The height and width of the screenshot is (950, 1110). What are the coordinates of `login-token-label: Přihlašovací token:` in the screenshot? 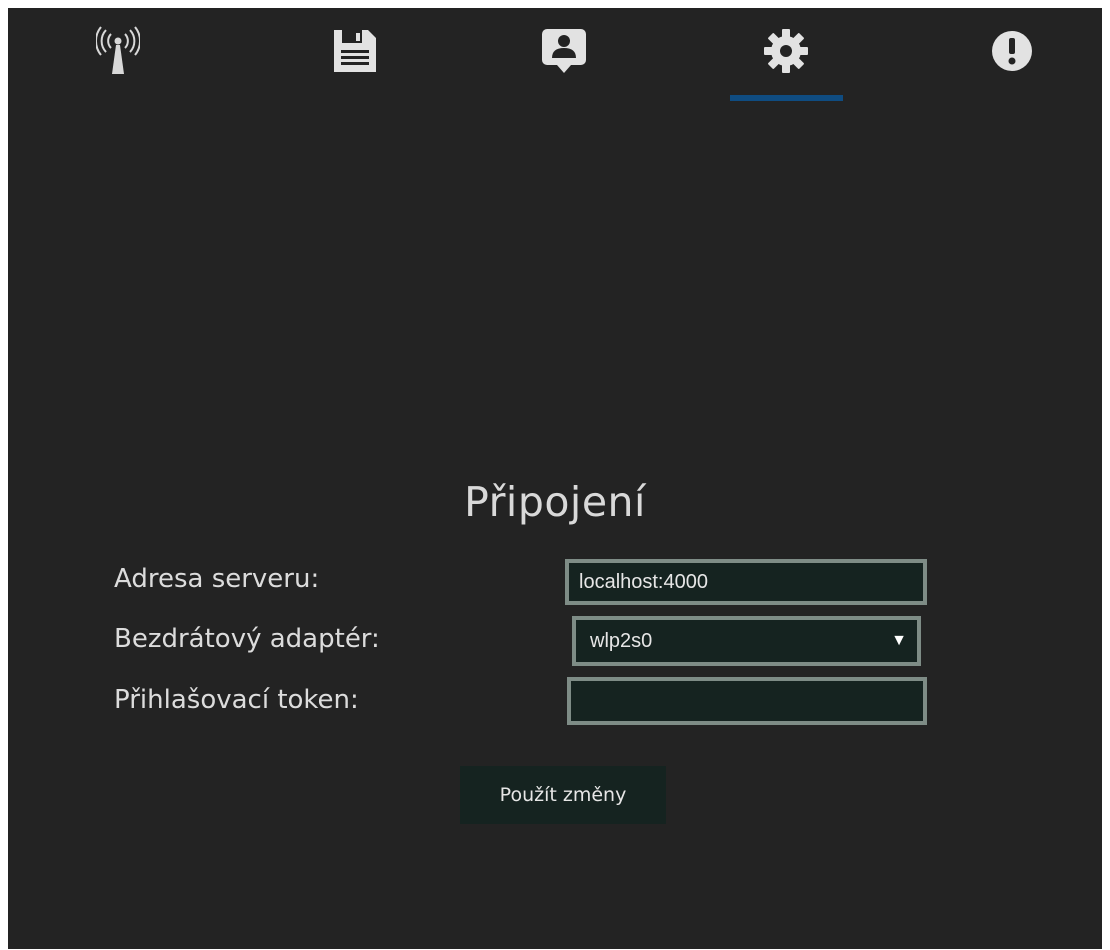 It's located at (236, 700).